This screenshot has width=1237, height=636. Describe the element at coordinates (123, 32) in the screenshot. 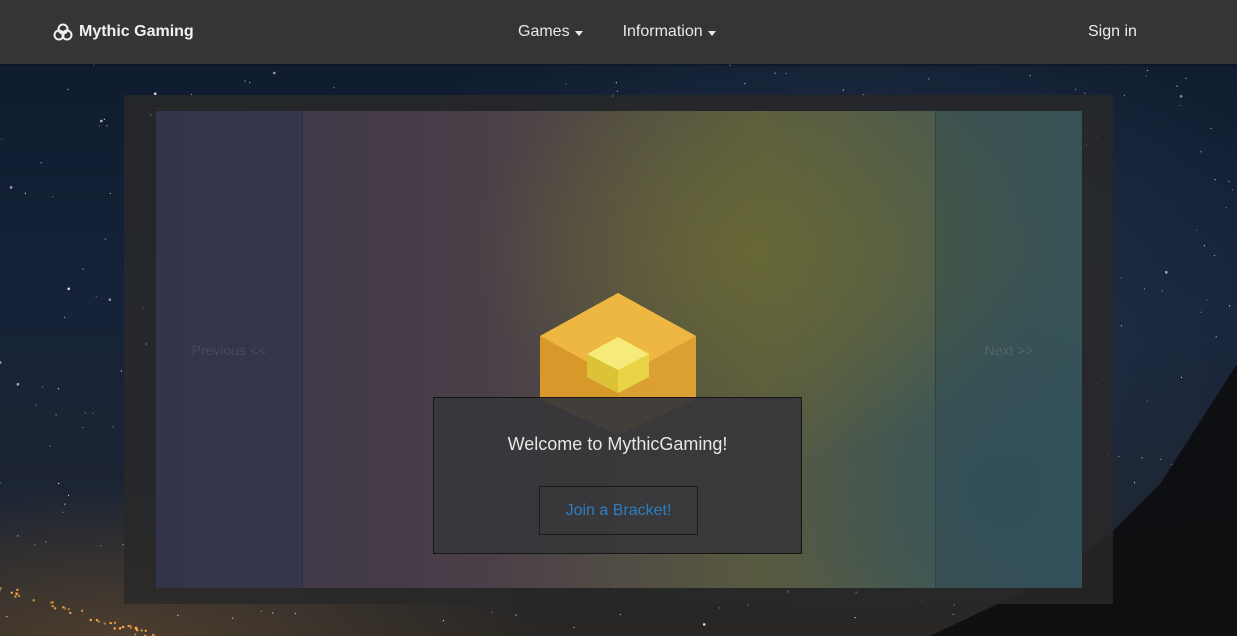

I see `brand-link: Mythic Gaming` at that location.